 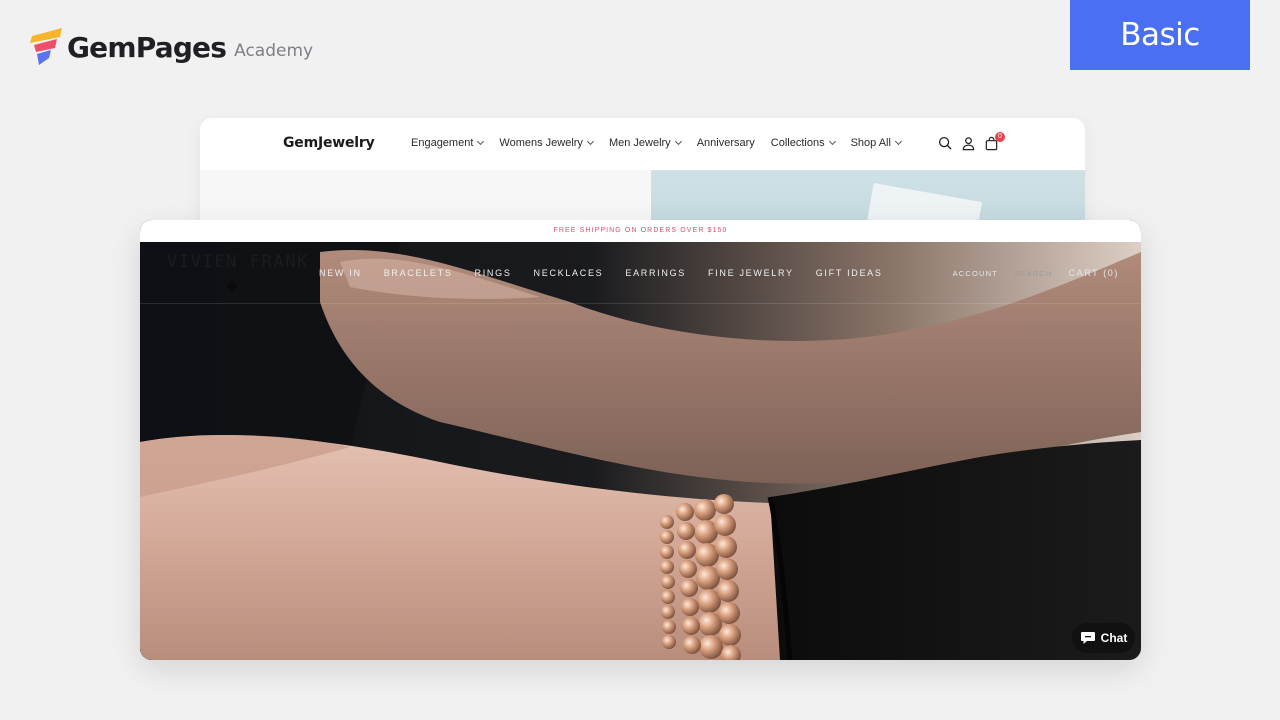 I want to click on menu-item-gift-ideas: GIFT IDEAS, so click(x=849, y=273).